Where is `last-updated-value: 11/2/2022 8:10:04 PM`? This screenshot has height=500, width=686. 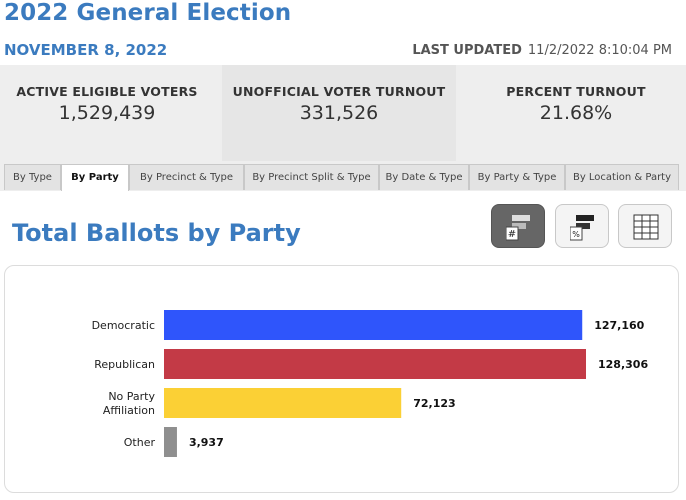 last-updated-value: 11/2/2022 8:10:04 PM is located at coordinates (599, 50).